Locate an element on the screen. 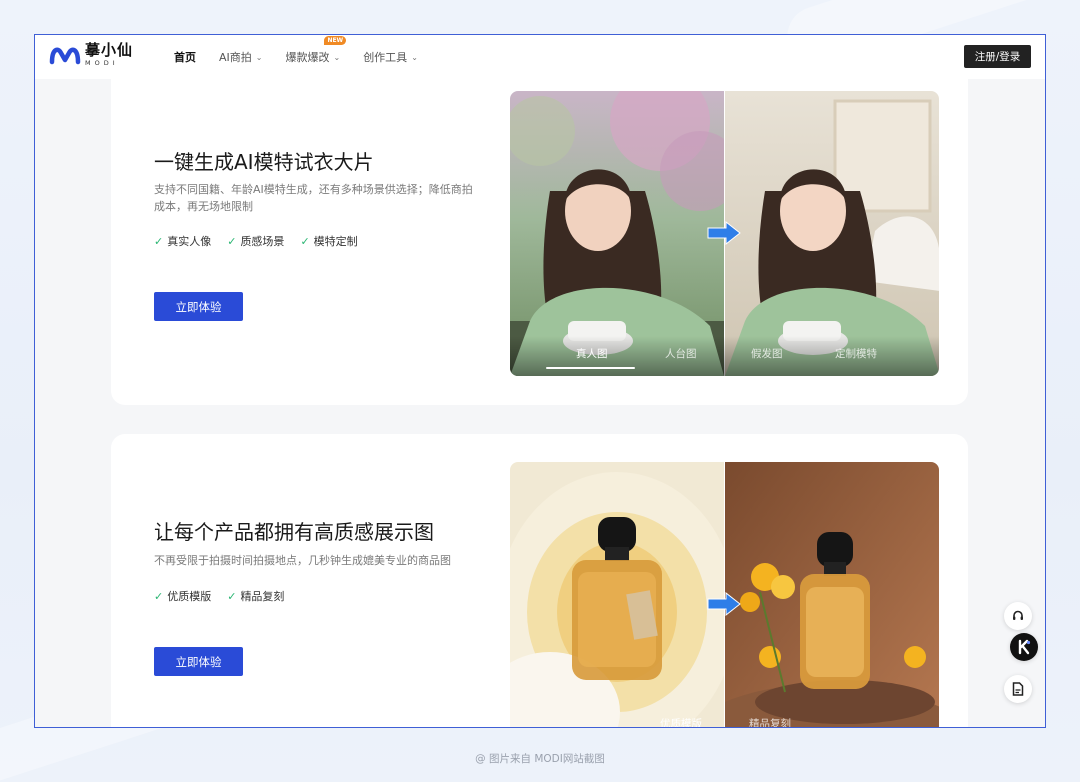 The width and height of the screenshot is (1080, 782). park-portrait-illustration is located at coordinates (617, 233).